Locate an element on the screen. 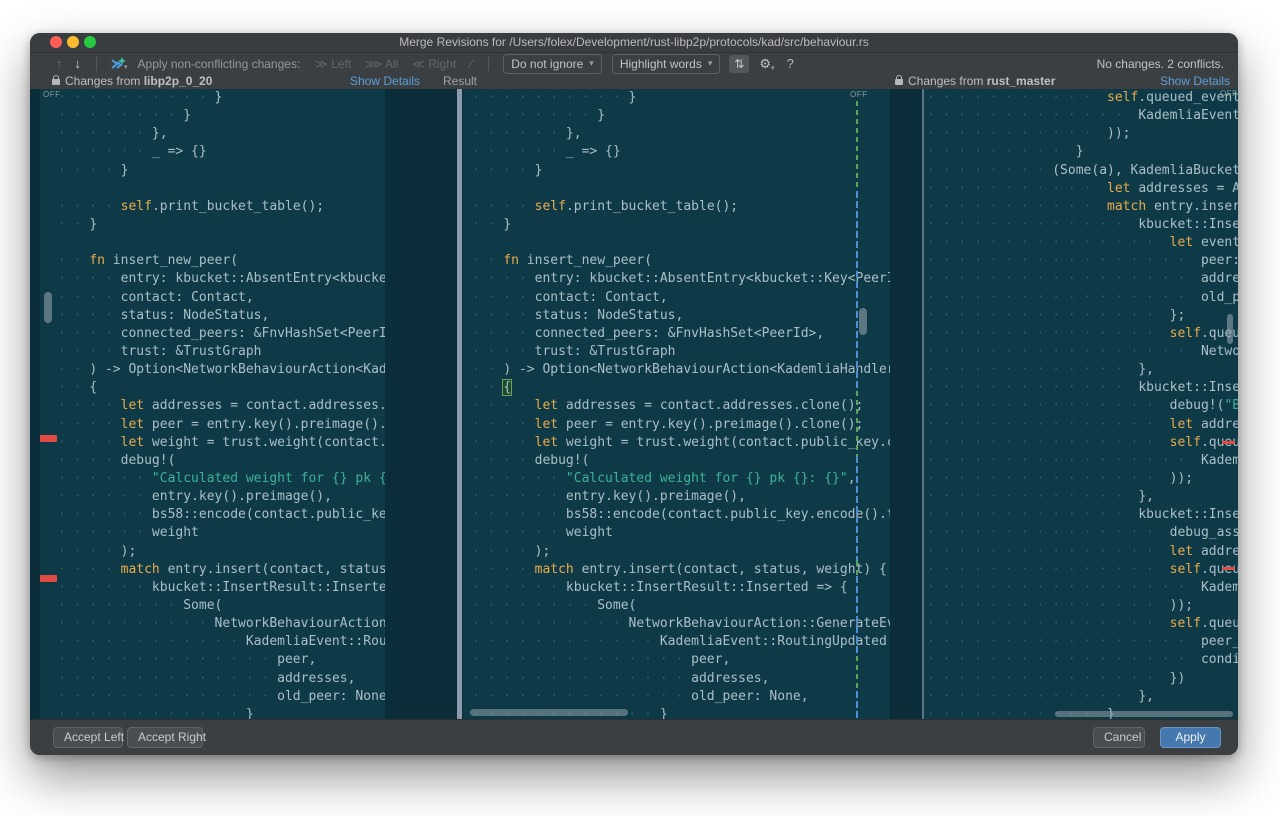 The height and width of the screenshot is (816, 1280). highlight-mode-dropdown: Highlight words is located at coordinates (666, 63).